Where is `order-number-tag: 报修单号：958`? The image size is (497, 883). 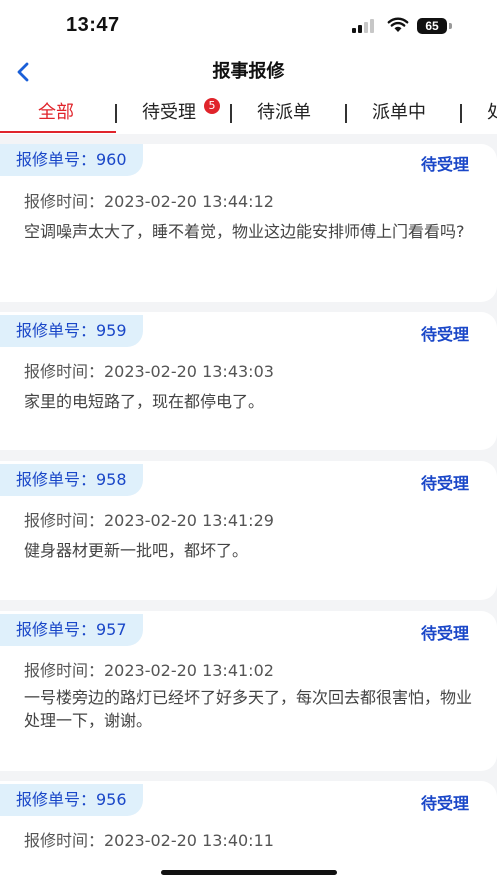
order-number-tag: 报修单号：958 is located at coordinates (71, 480).